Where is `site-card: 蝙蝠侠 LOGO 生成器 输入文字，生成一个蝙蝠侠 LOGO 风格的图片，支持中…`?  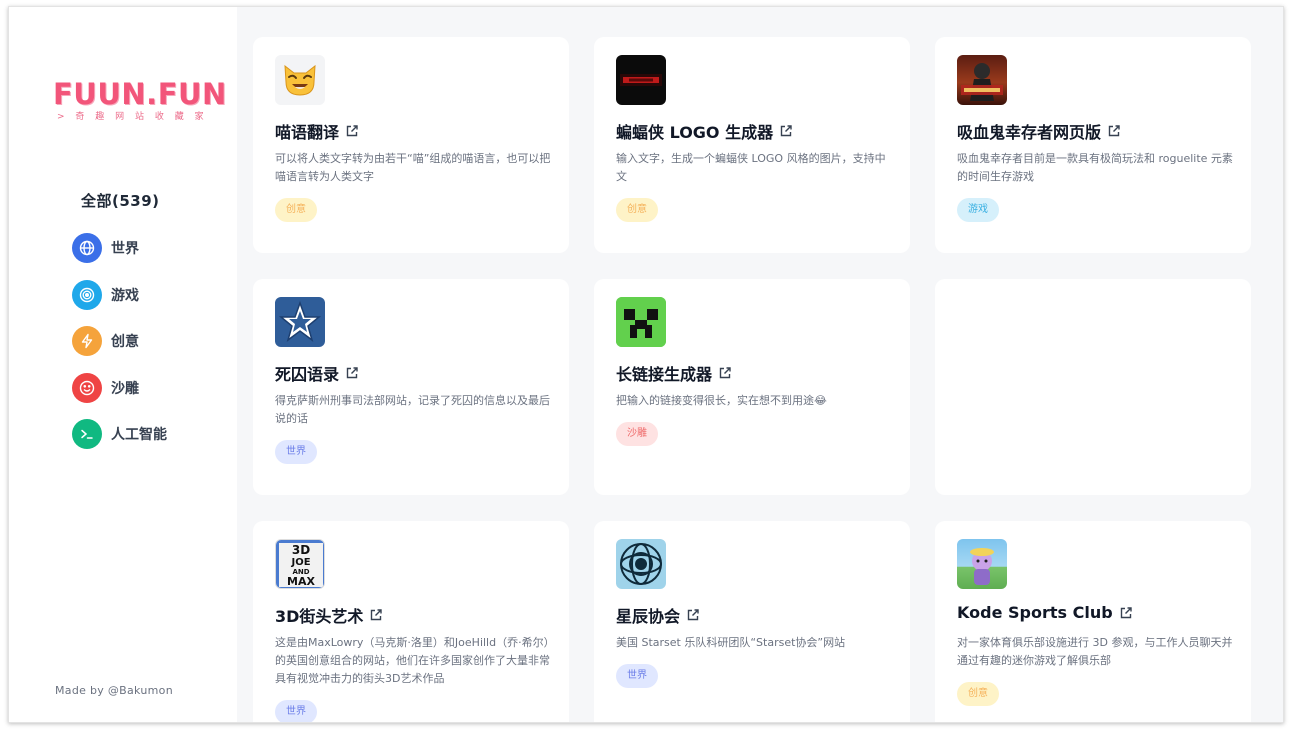 site-card: 蝙蝠侠 LOGO 生成器 输入文字，生成一个蝙蝠侠 LOGO 风格的图片，支持中… is located at coordinates (752, 145).